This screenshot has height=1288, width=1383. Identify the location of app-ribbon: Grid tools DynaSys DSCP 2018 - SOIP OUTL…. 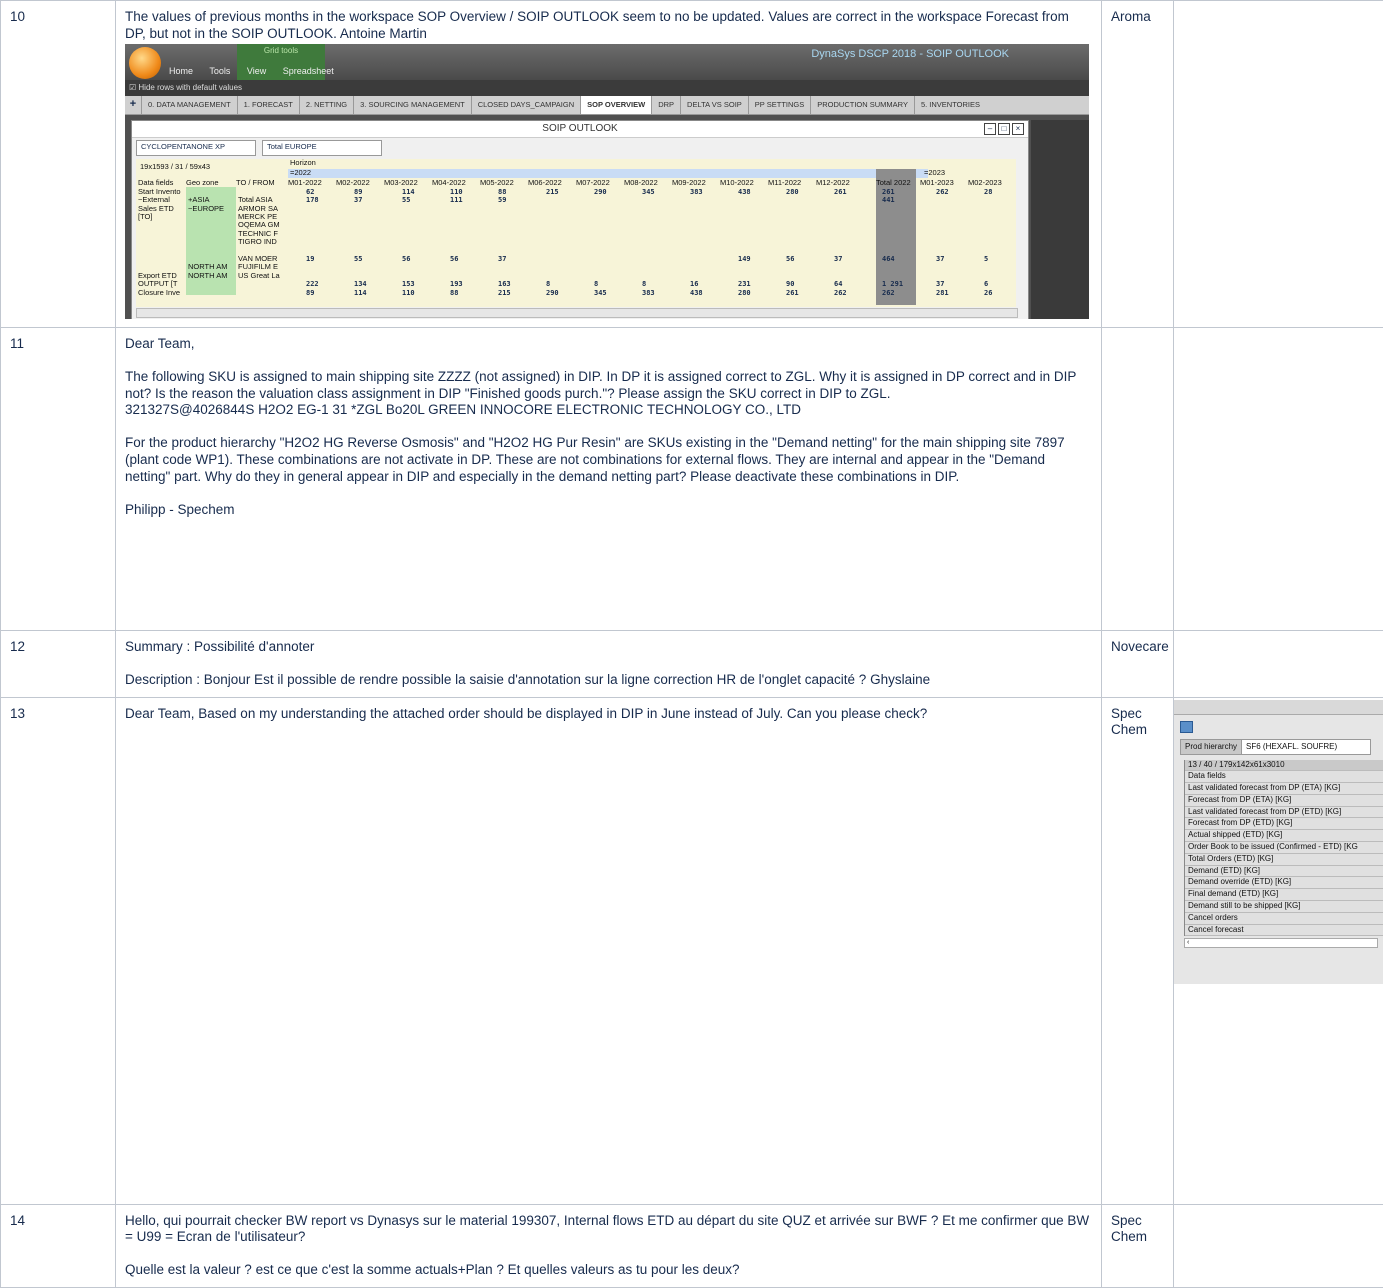
(607, 62).